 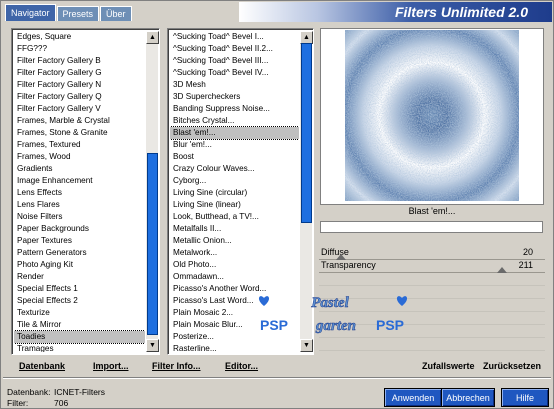 What do you see at coordinates (461, 12) in the screenshot?
I see `app-title: Filters Unlimited 2.0` at bounding box center [461, 12].